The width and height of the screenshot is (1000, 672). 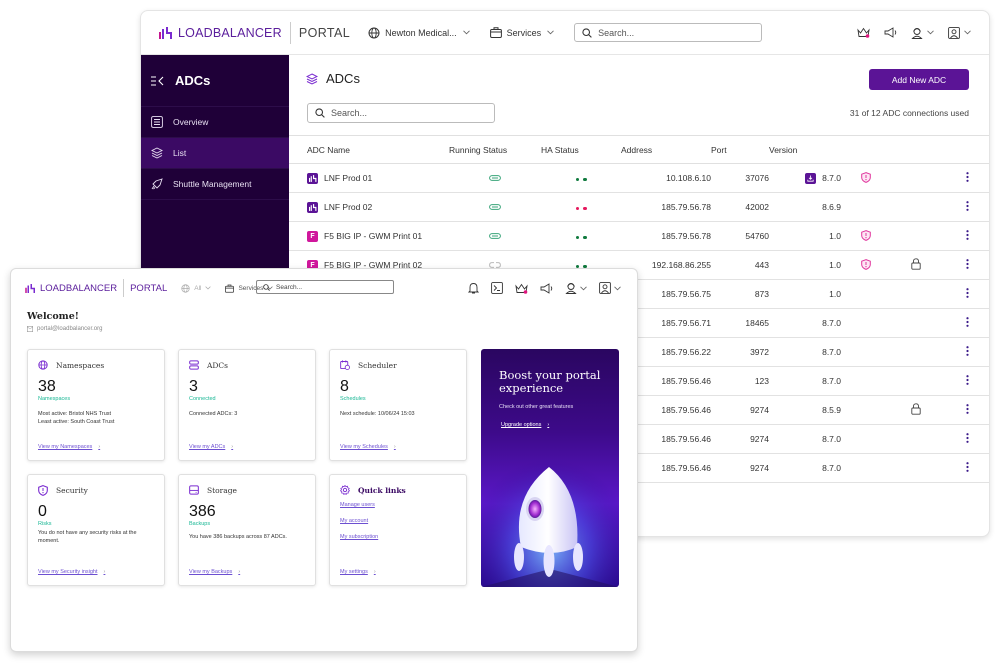 I want to click on adc-name: LNF Prod 01, so click(x=378, y=178).